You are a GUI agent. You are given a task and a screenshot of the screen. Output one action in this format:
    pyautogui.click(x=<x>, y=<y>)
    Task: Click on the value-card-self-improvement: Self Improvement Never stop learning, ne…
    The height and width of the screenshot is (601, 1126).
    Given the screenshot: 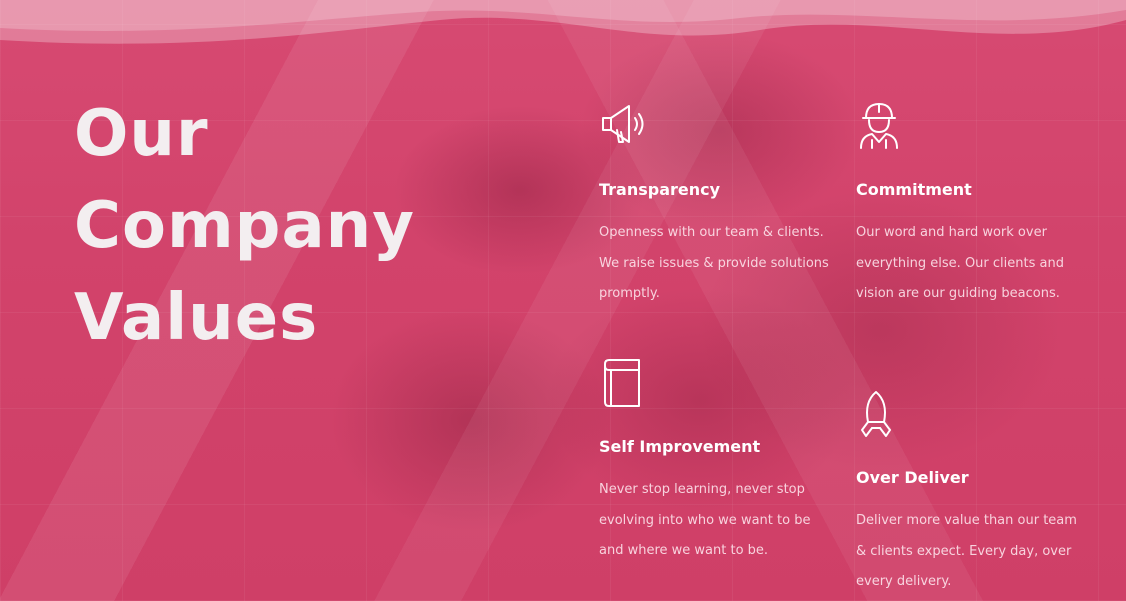 What is the action you would take?
    pyautogui.click(x=719, y=463)
    